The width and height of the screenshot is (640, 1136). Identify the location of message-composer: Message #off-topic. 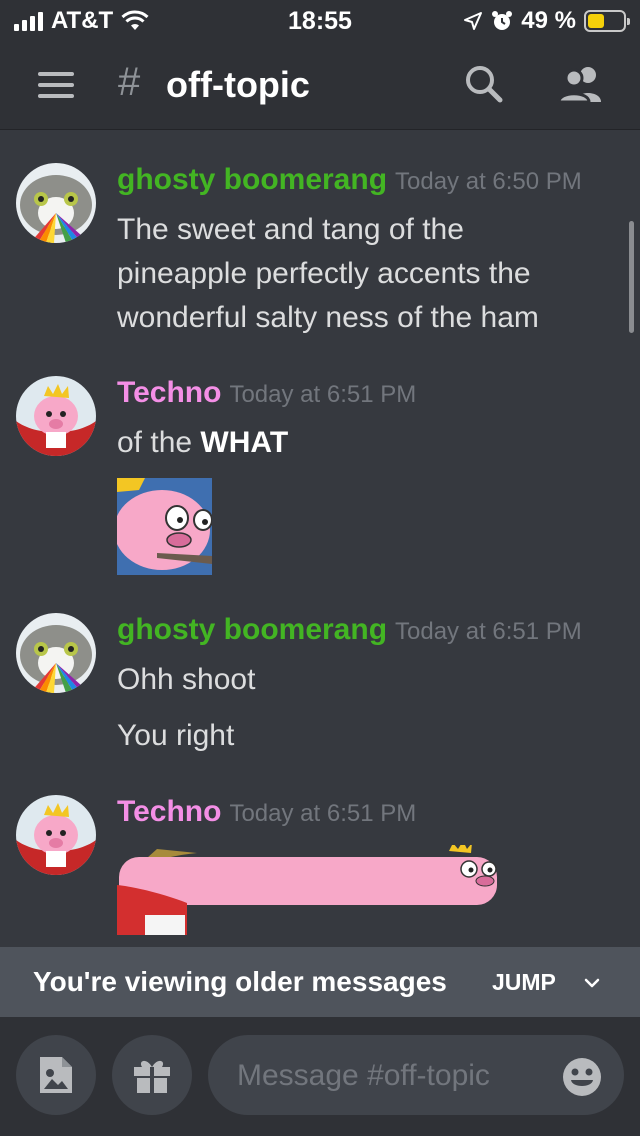
(320, 1076).